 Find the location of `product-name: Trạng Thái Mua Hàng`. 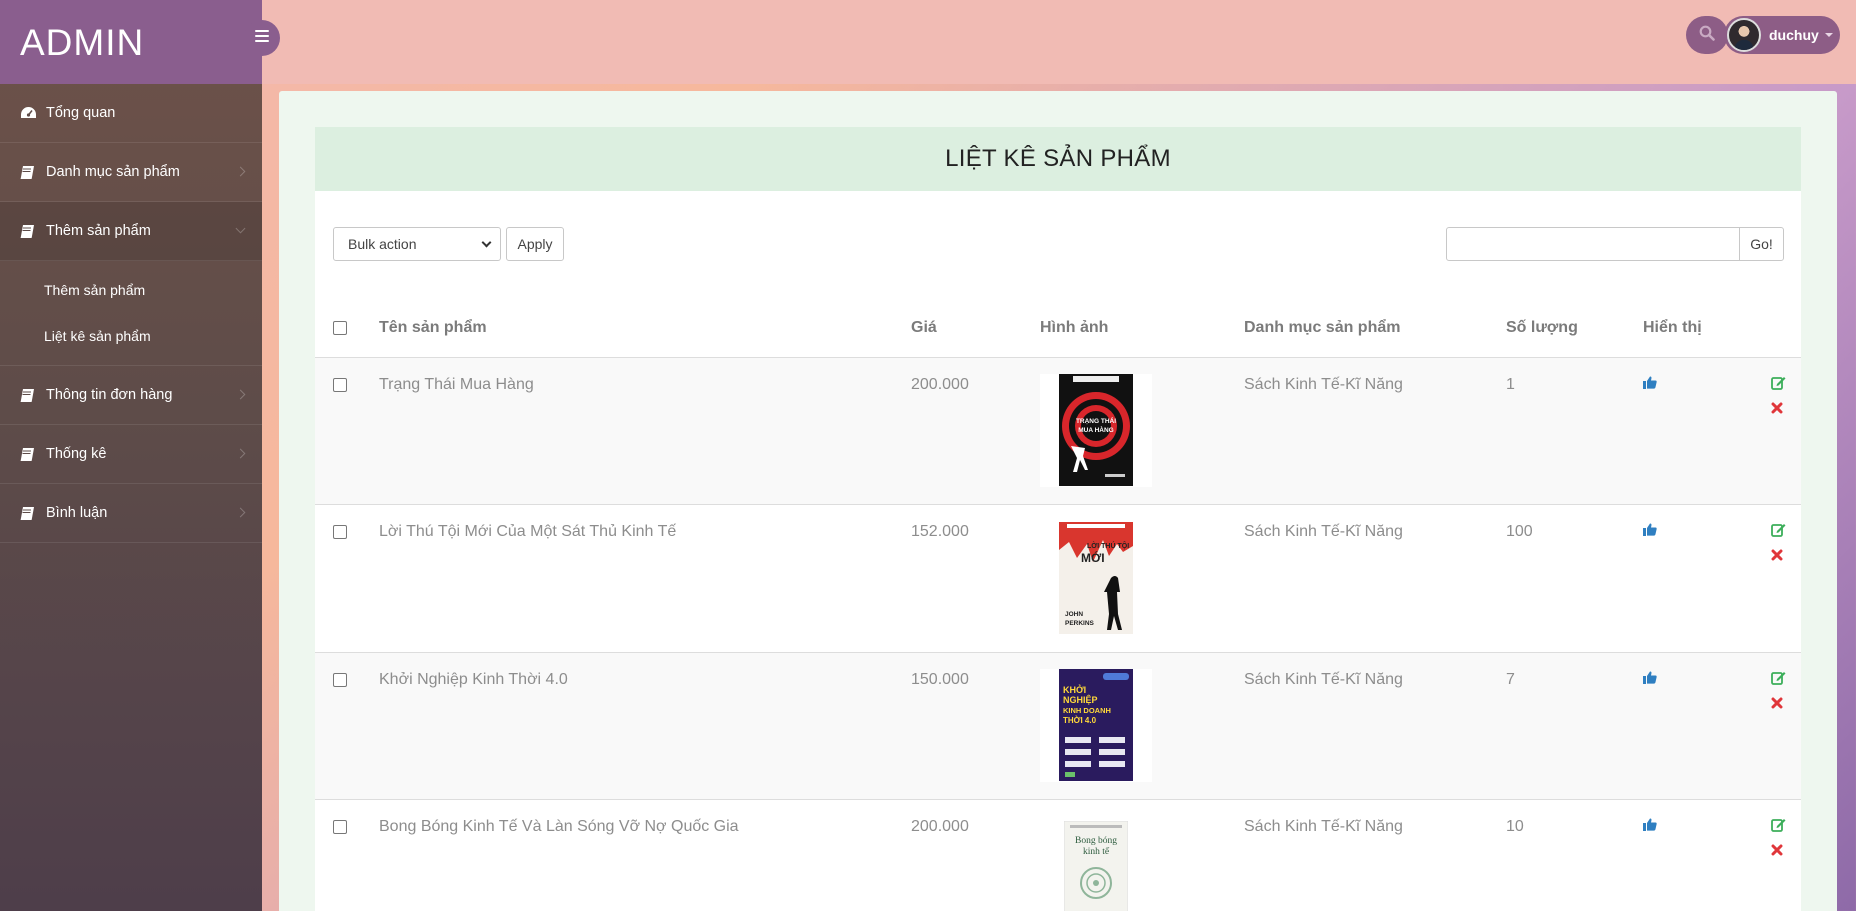

product-name: Trạng Thái Mua Hàng is located at coordinates (645, 431).